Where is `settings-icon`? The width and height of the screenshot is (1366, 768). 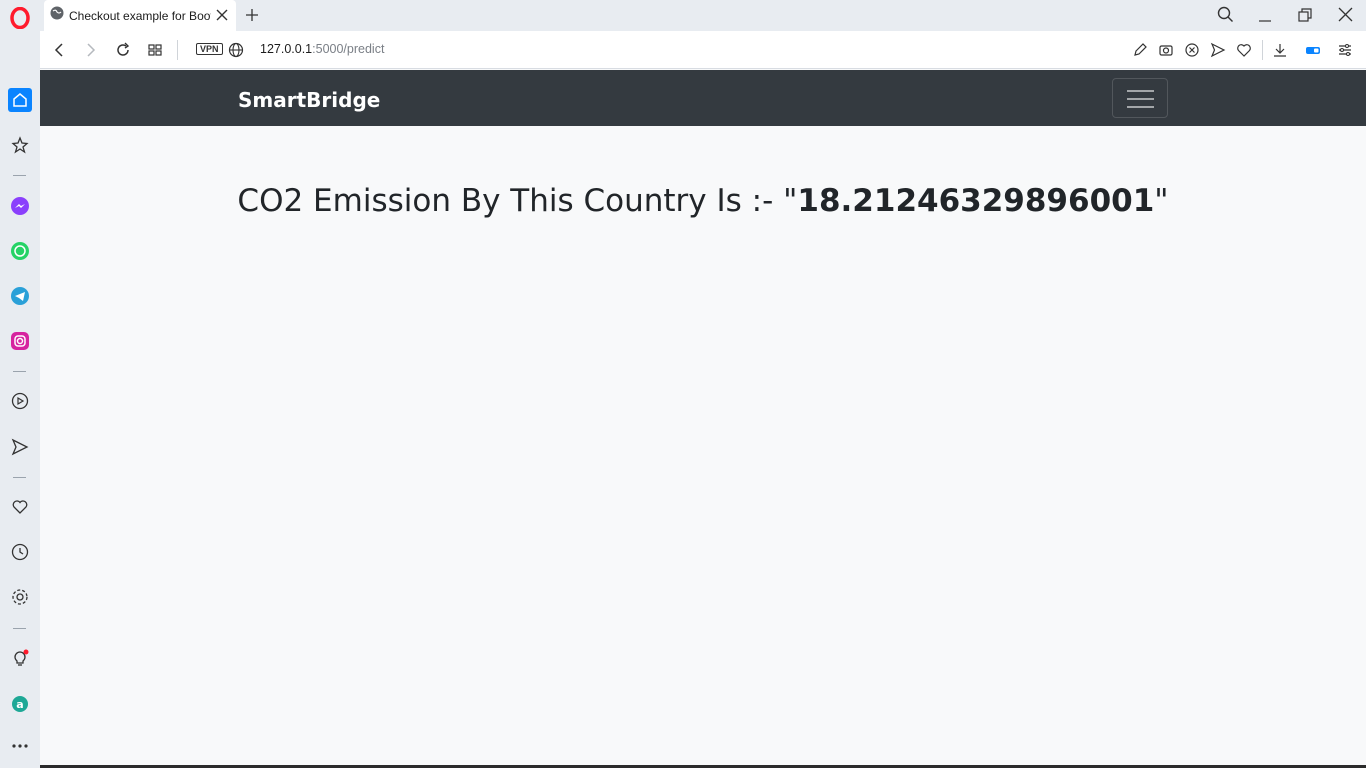
settings-icon is located at coordinates (20, 597).